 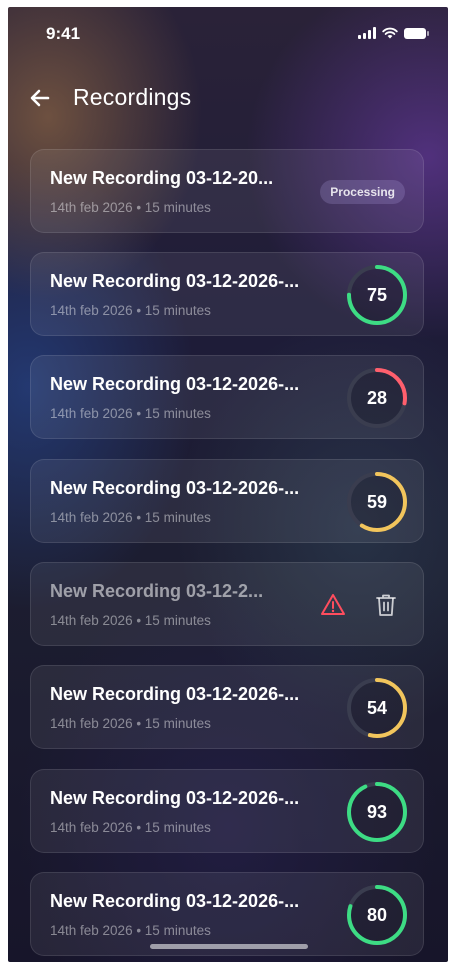 I want to click on score-ring: 93, so click(x=377, y=812).